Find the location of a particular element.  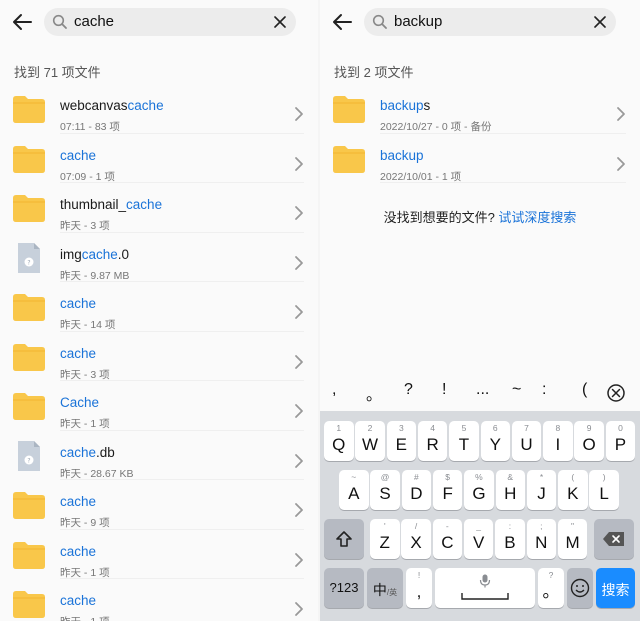

key-letter: K is located at coordinates (573, 493).